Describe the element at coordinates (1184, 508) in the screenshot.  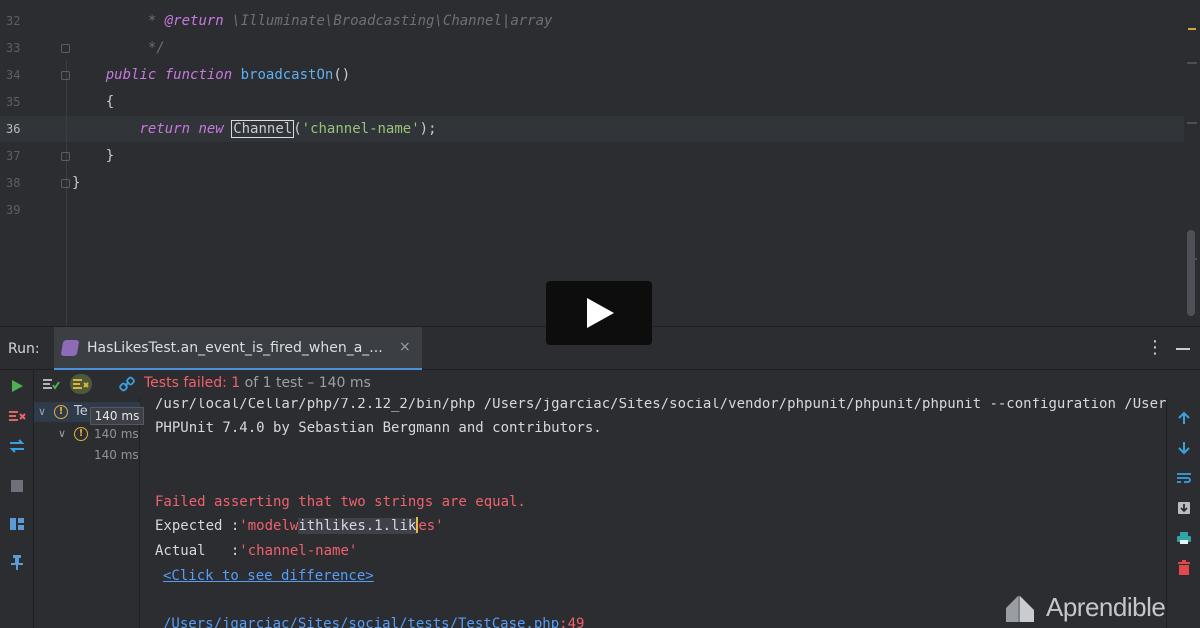
I see `scroll-to-end-icon` at that location.